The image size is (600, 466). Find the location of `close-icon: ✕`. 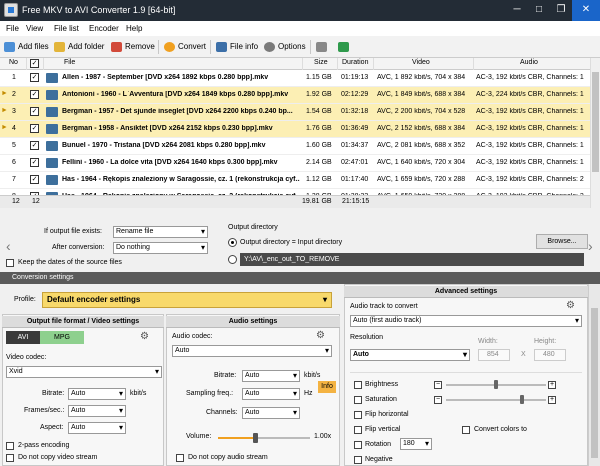

close-icon: ✕ is located at coordinates (586, 10).